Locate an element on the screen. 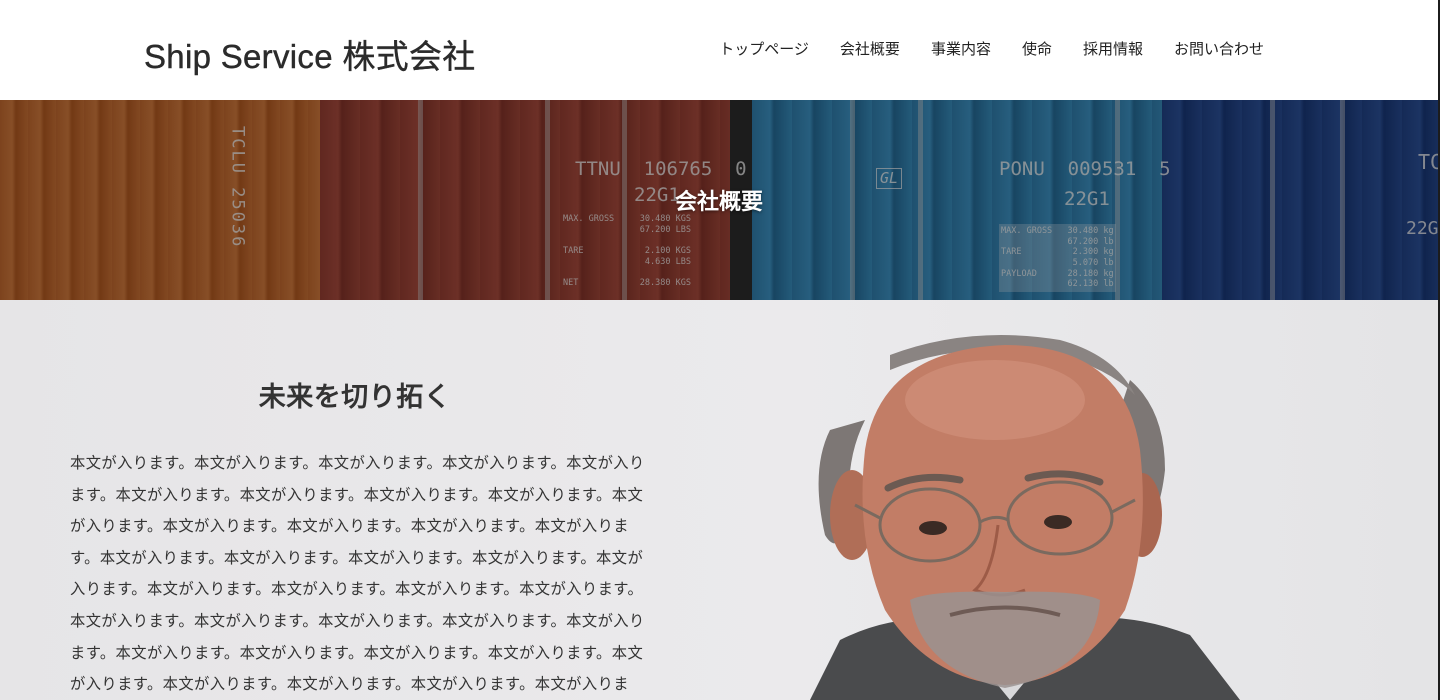  forehead-highlight is located at coordinates (995, 400).